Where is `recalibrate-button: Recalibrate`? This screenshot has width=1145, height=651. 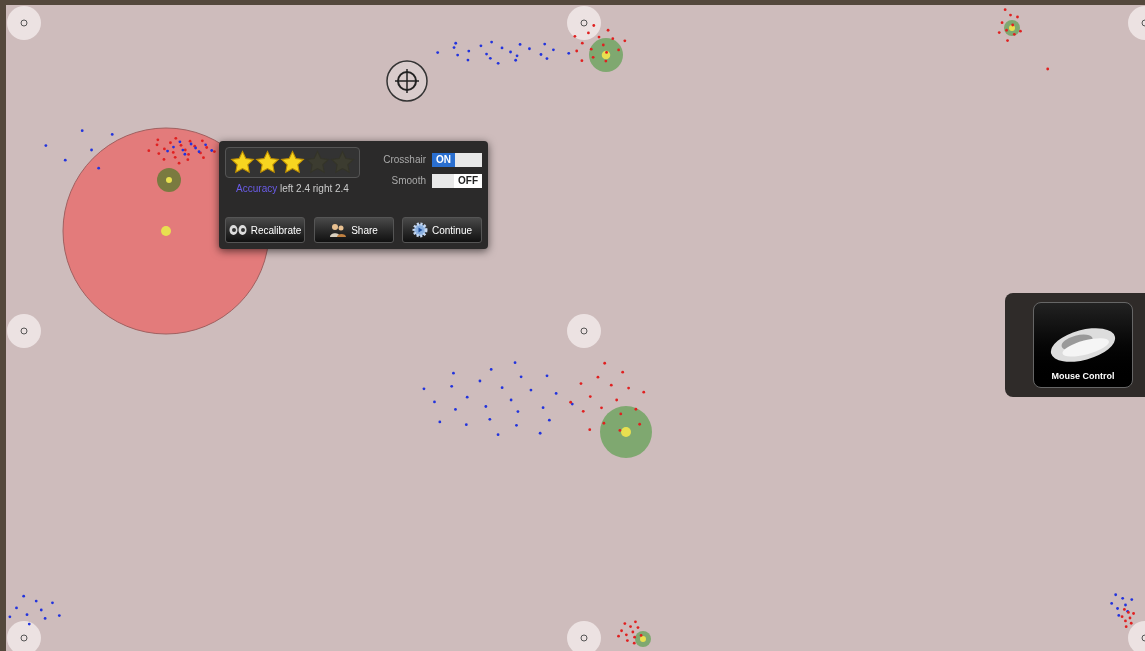 recalibrate-button: Recalibrate is located at coordinates (265, 230).